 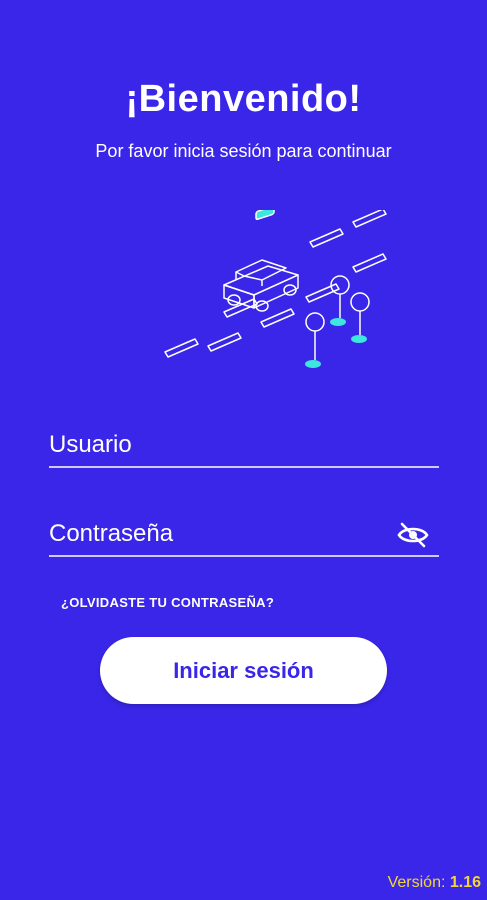 I want to click on forgot-password-link: ¿OLVIDASTE TU CONTRASEÑA?, so click(x=167, y=602).